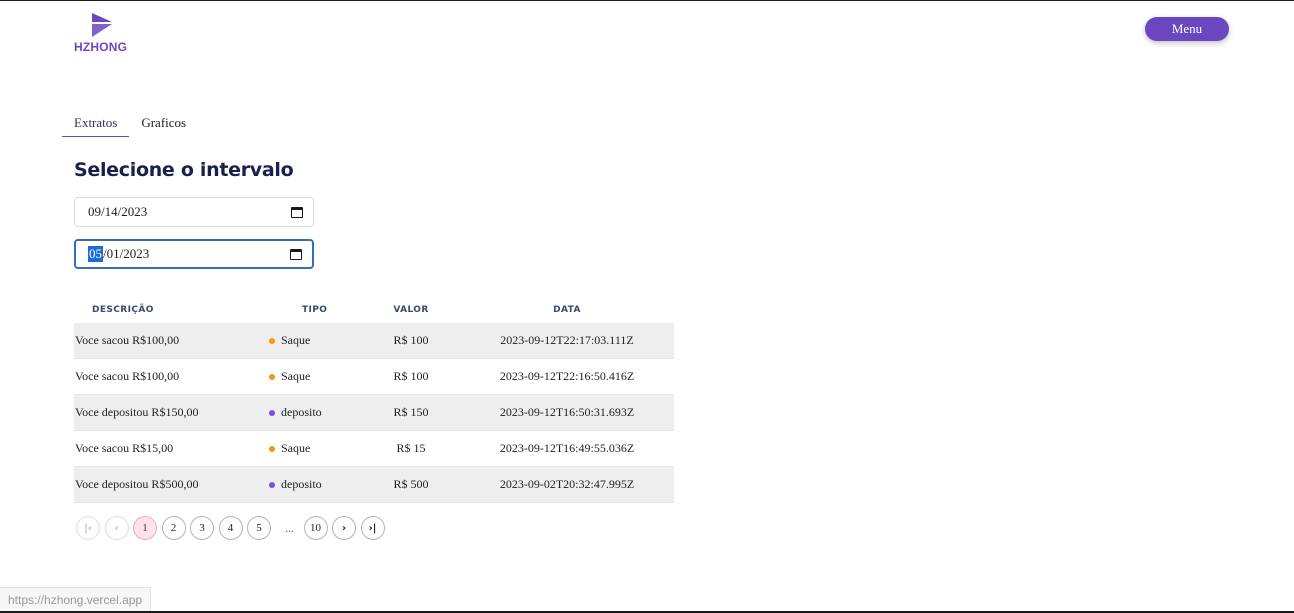 The image size is (1294, 613). I want to click on end-date-input: 05 /01/2023, so click(194, 254).